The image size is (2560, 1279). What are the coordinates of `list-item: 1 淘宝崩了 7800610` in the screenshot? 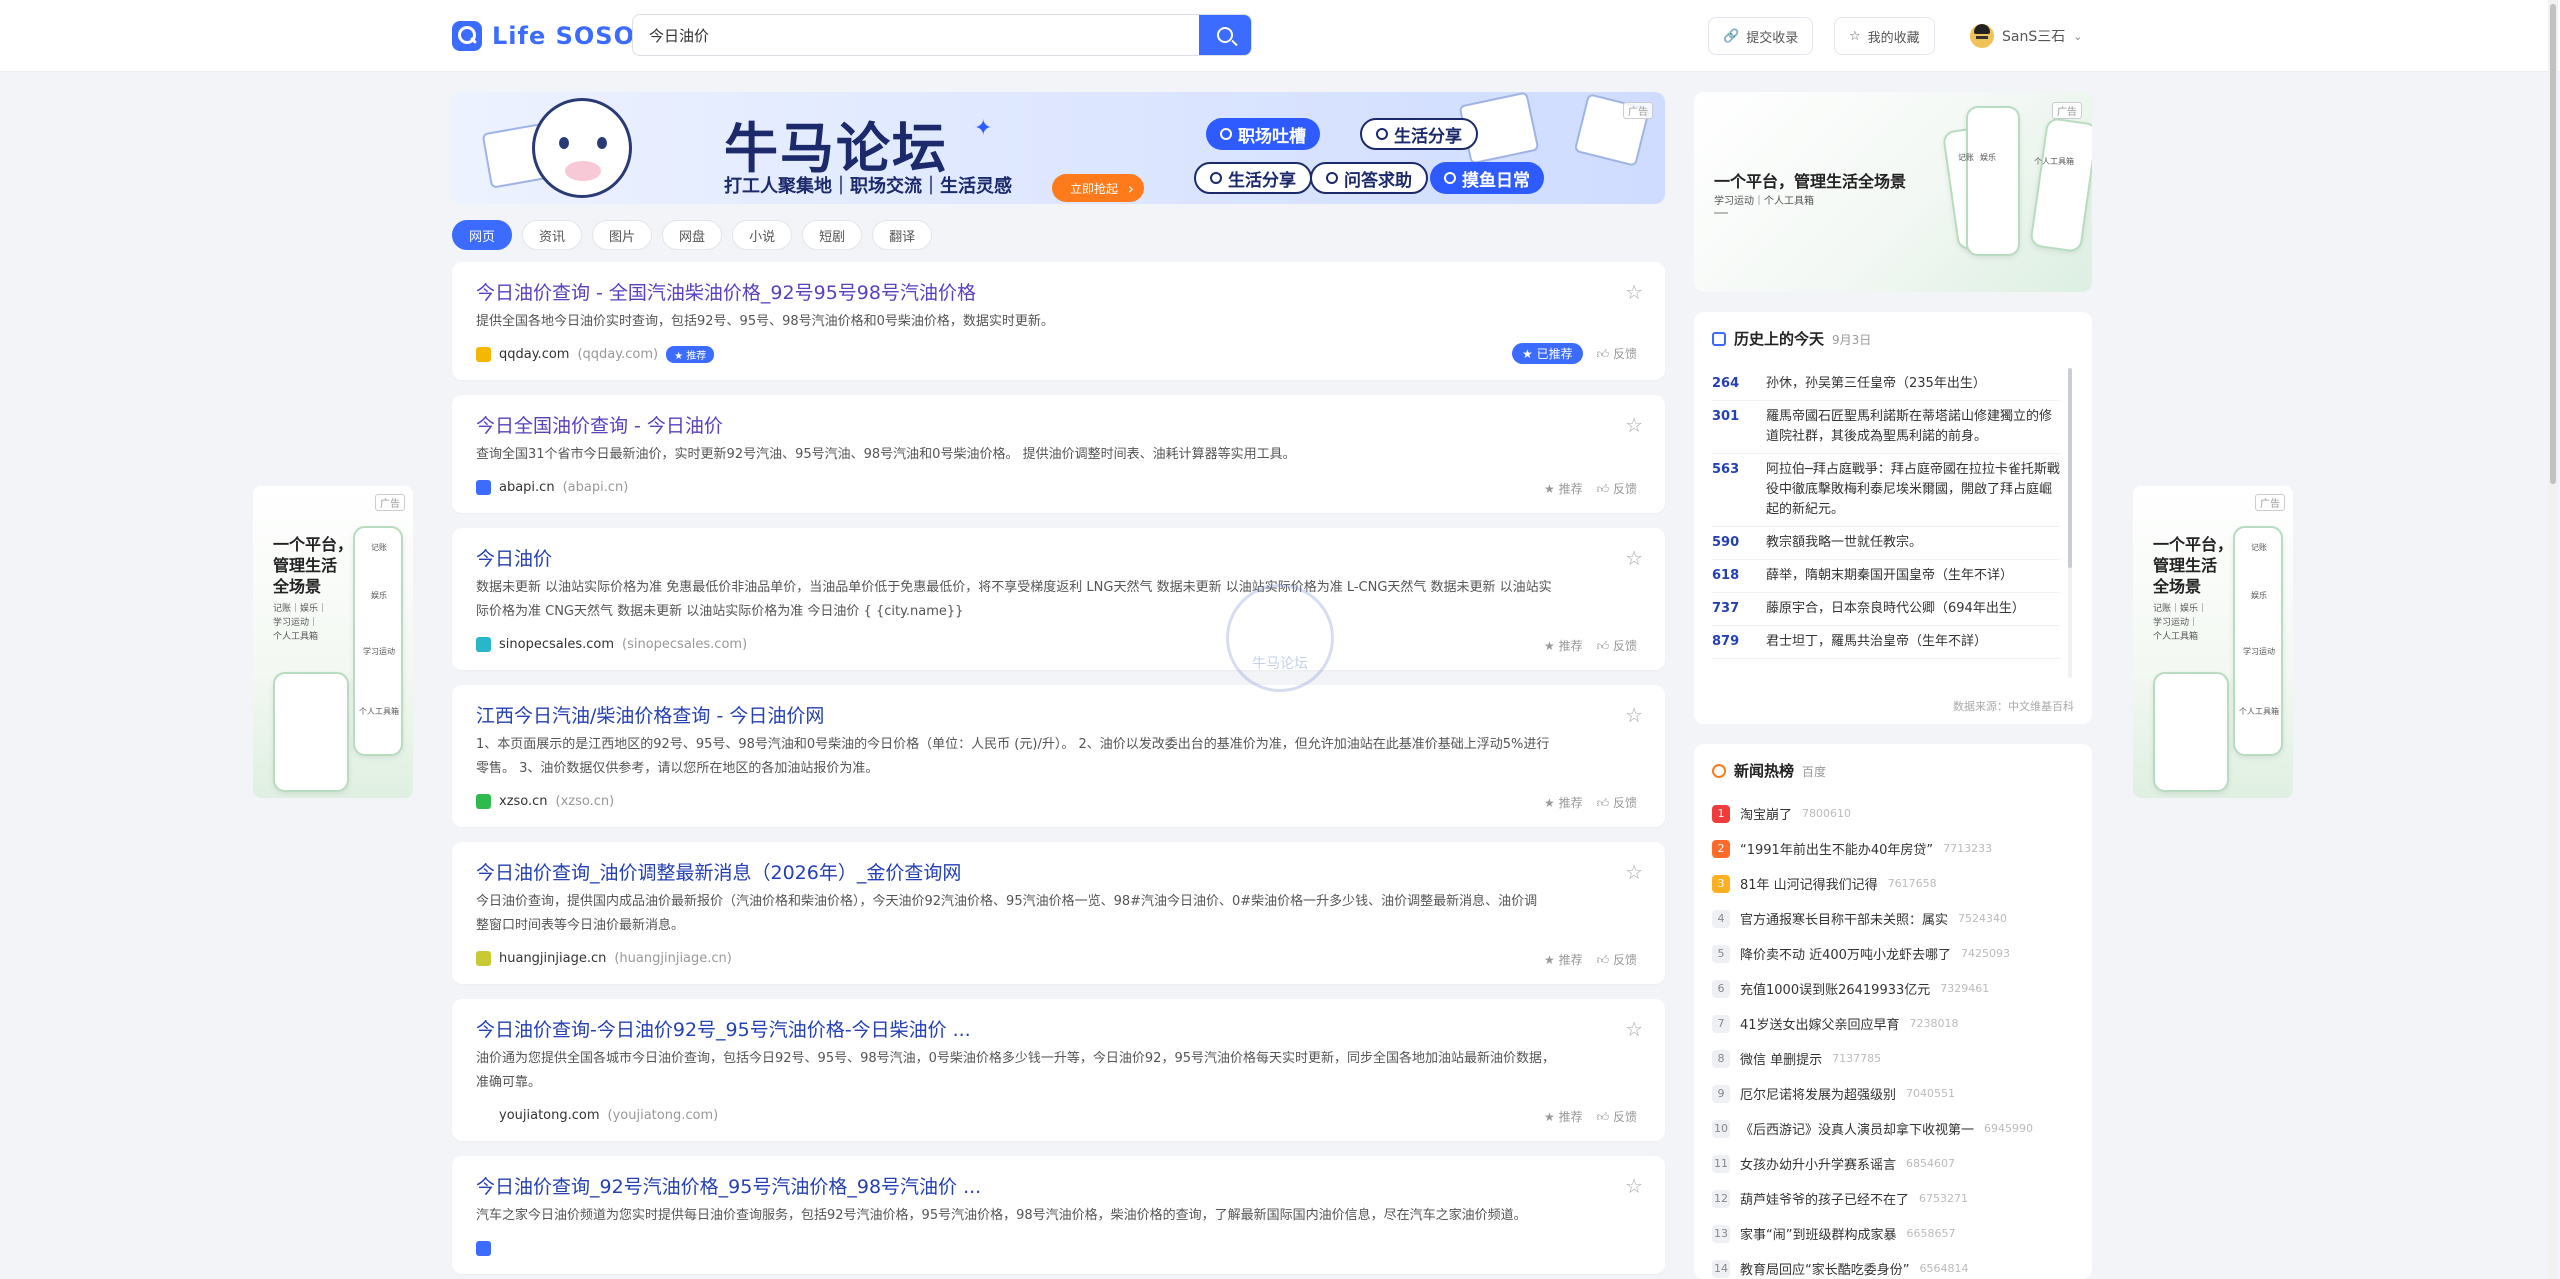 It's located at (1893, 813).